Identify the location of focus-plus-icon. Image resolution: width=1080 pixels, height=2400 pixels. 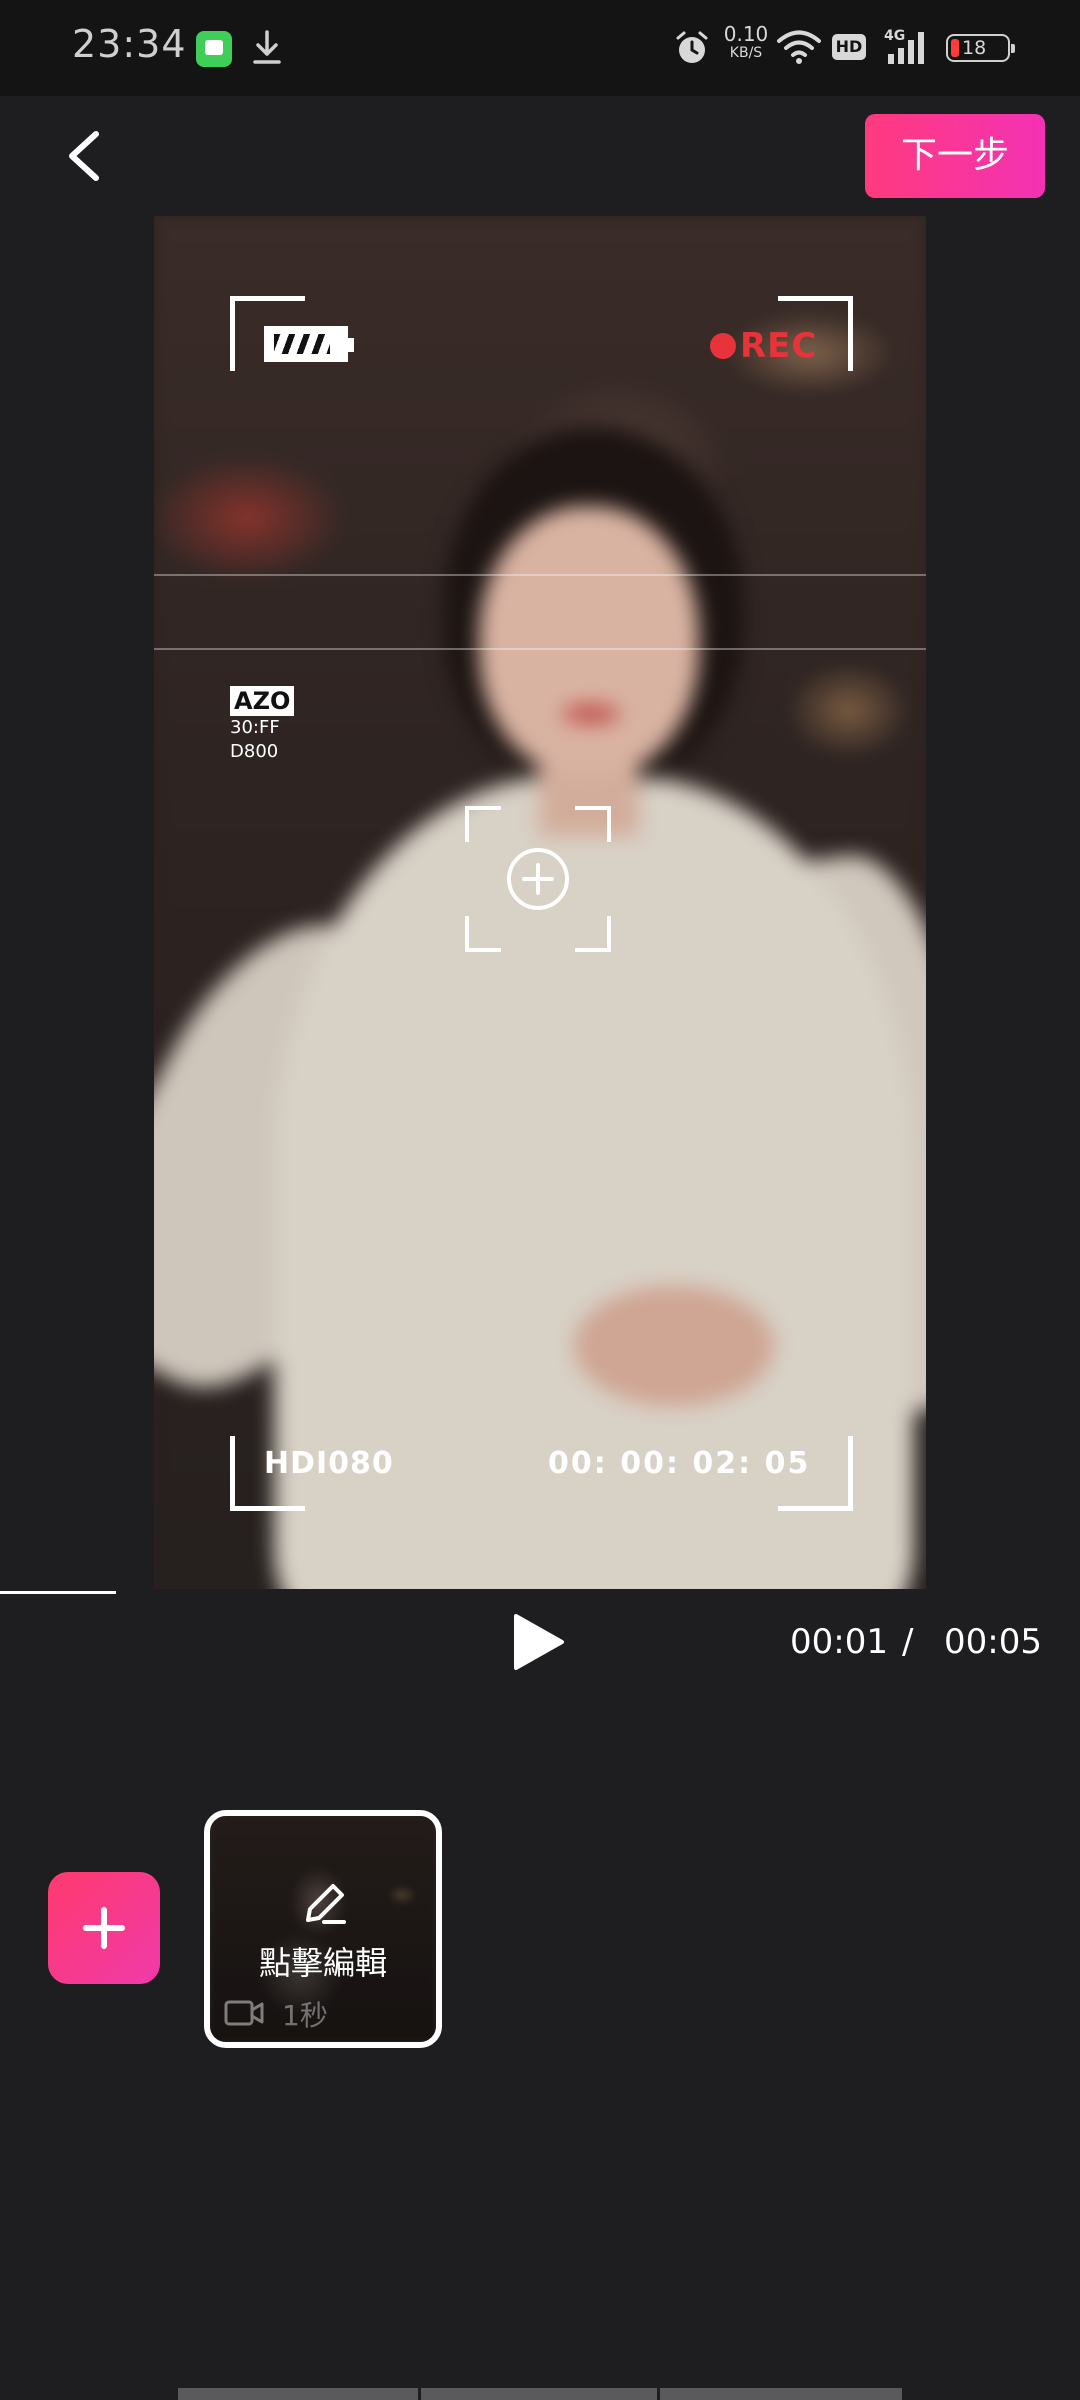
(538, 879).